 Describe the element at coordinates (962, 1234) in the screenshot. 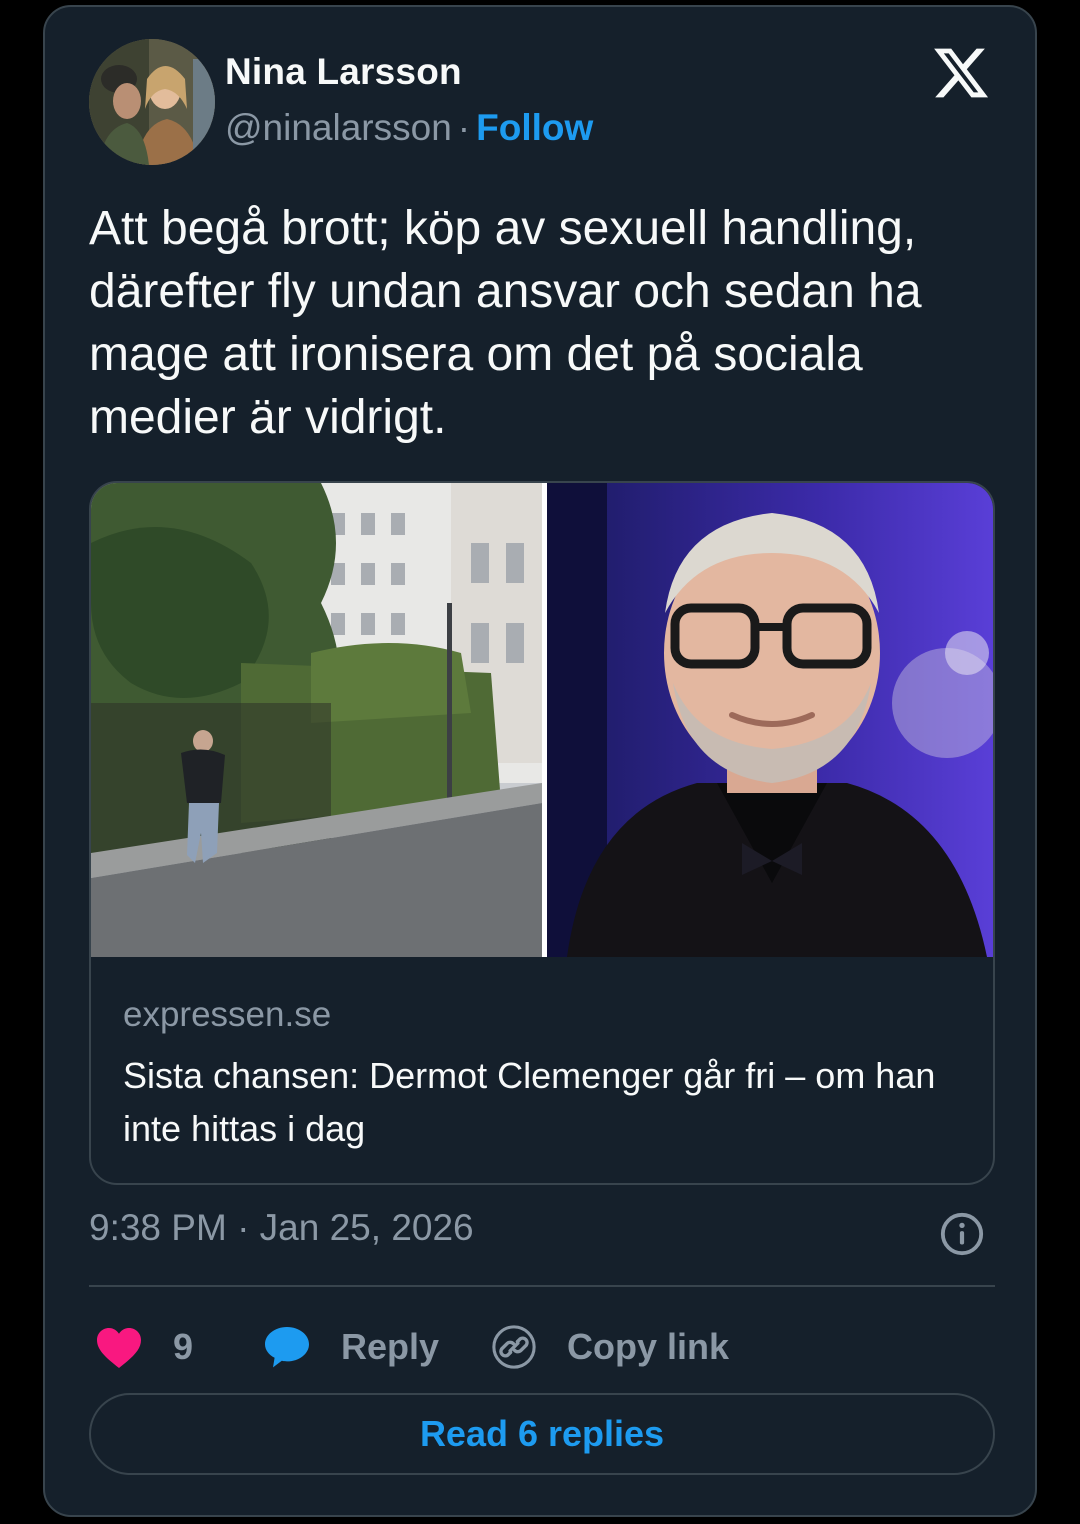

I see `info-icon` at that location.